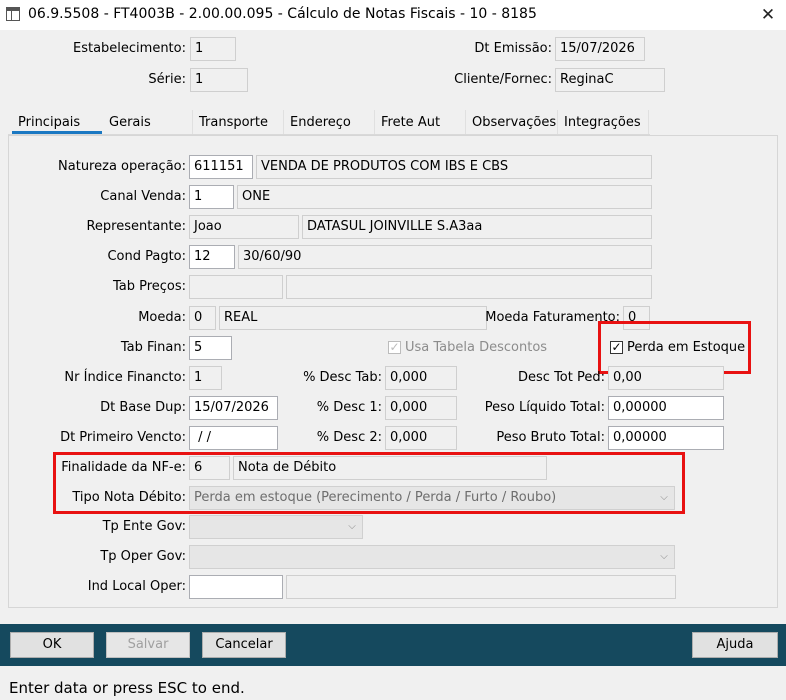 The height and width of the screenshot is (700, 786). Describe the element at coordinates (342, 377) in the screenshot. I see `desc-tab-label: % Desc Tab:` at that location.